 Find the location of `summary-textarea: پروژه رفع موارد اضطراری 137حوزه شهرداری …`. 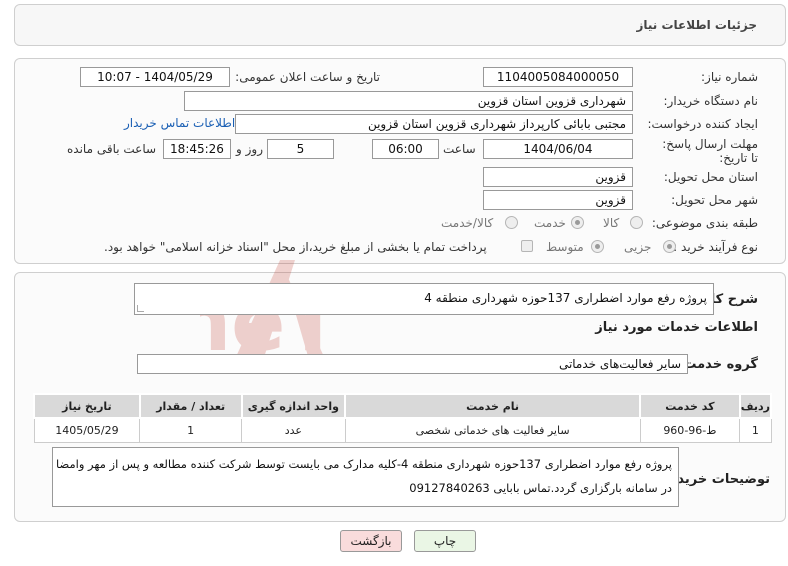

summary-textarea: پروژه رفع موارد اضطراری 137حوزه شهرداری … is located at coordinates (424, 299).